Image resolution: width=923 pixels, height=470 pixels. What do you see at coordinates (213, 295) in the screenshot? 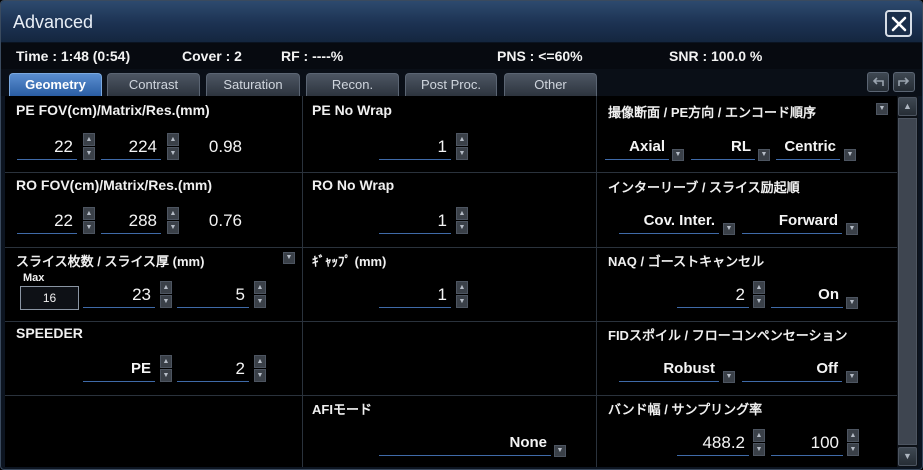
I see `slice-thickness-field: 5` at bounding box center [213, 295].